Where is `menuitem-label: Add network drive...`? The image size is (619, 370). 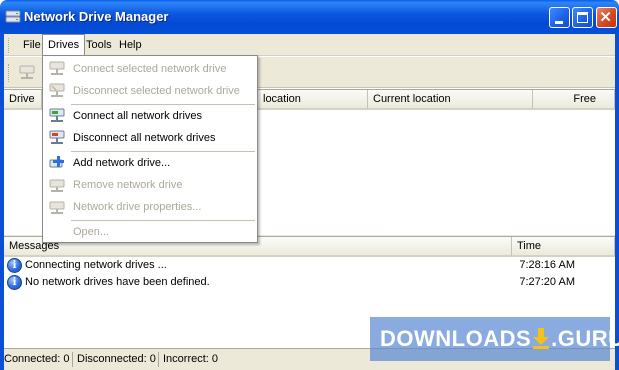 menuitem-label: Add network drive... is located at coordinates (122, 163).